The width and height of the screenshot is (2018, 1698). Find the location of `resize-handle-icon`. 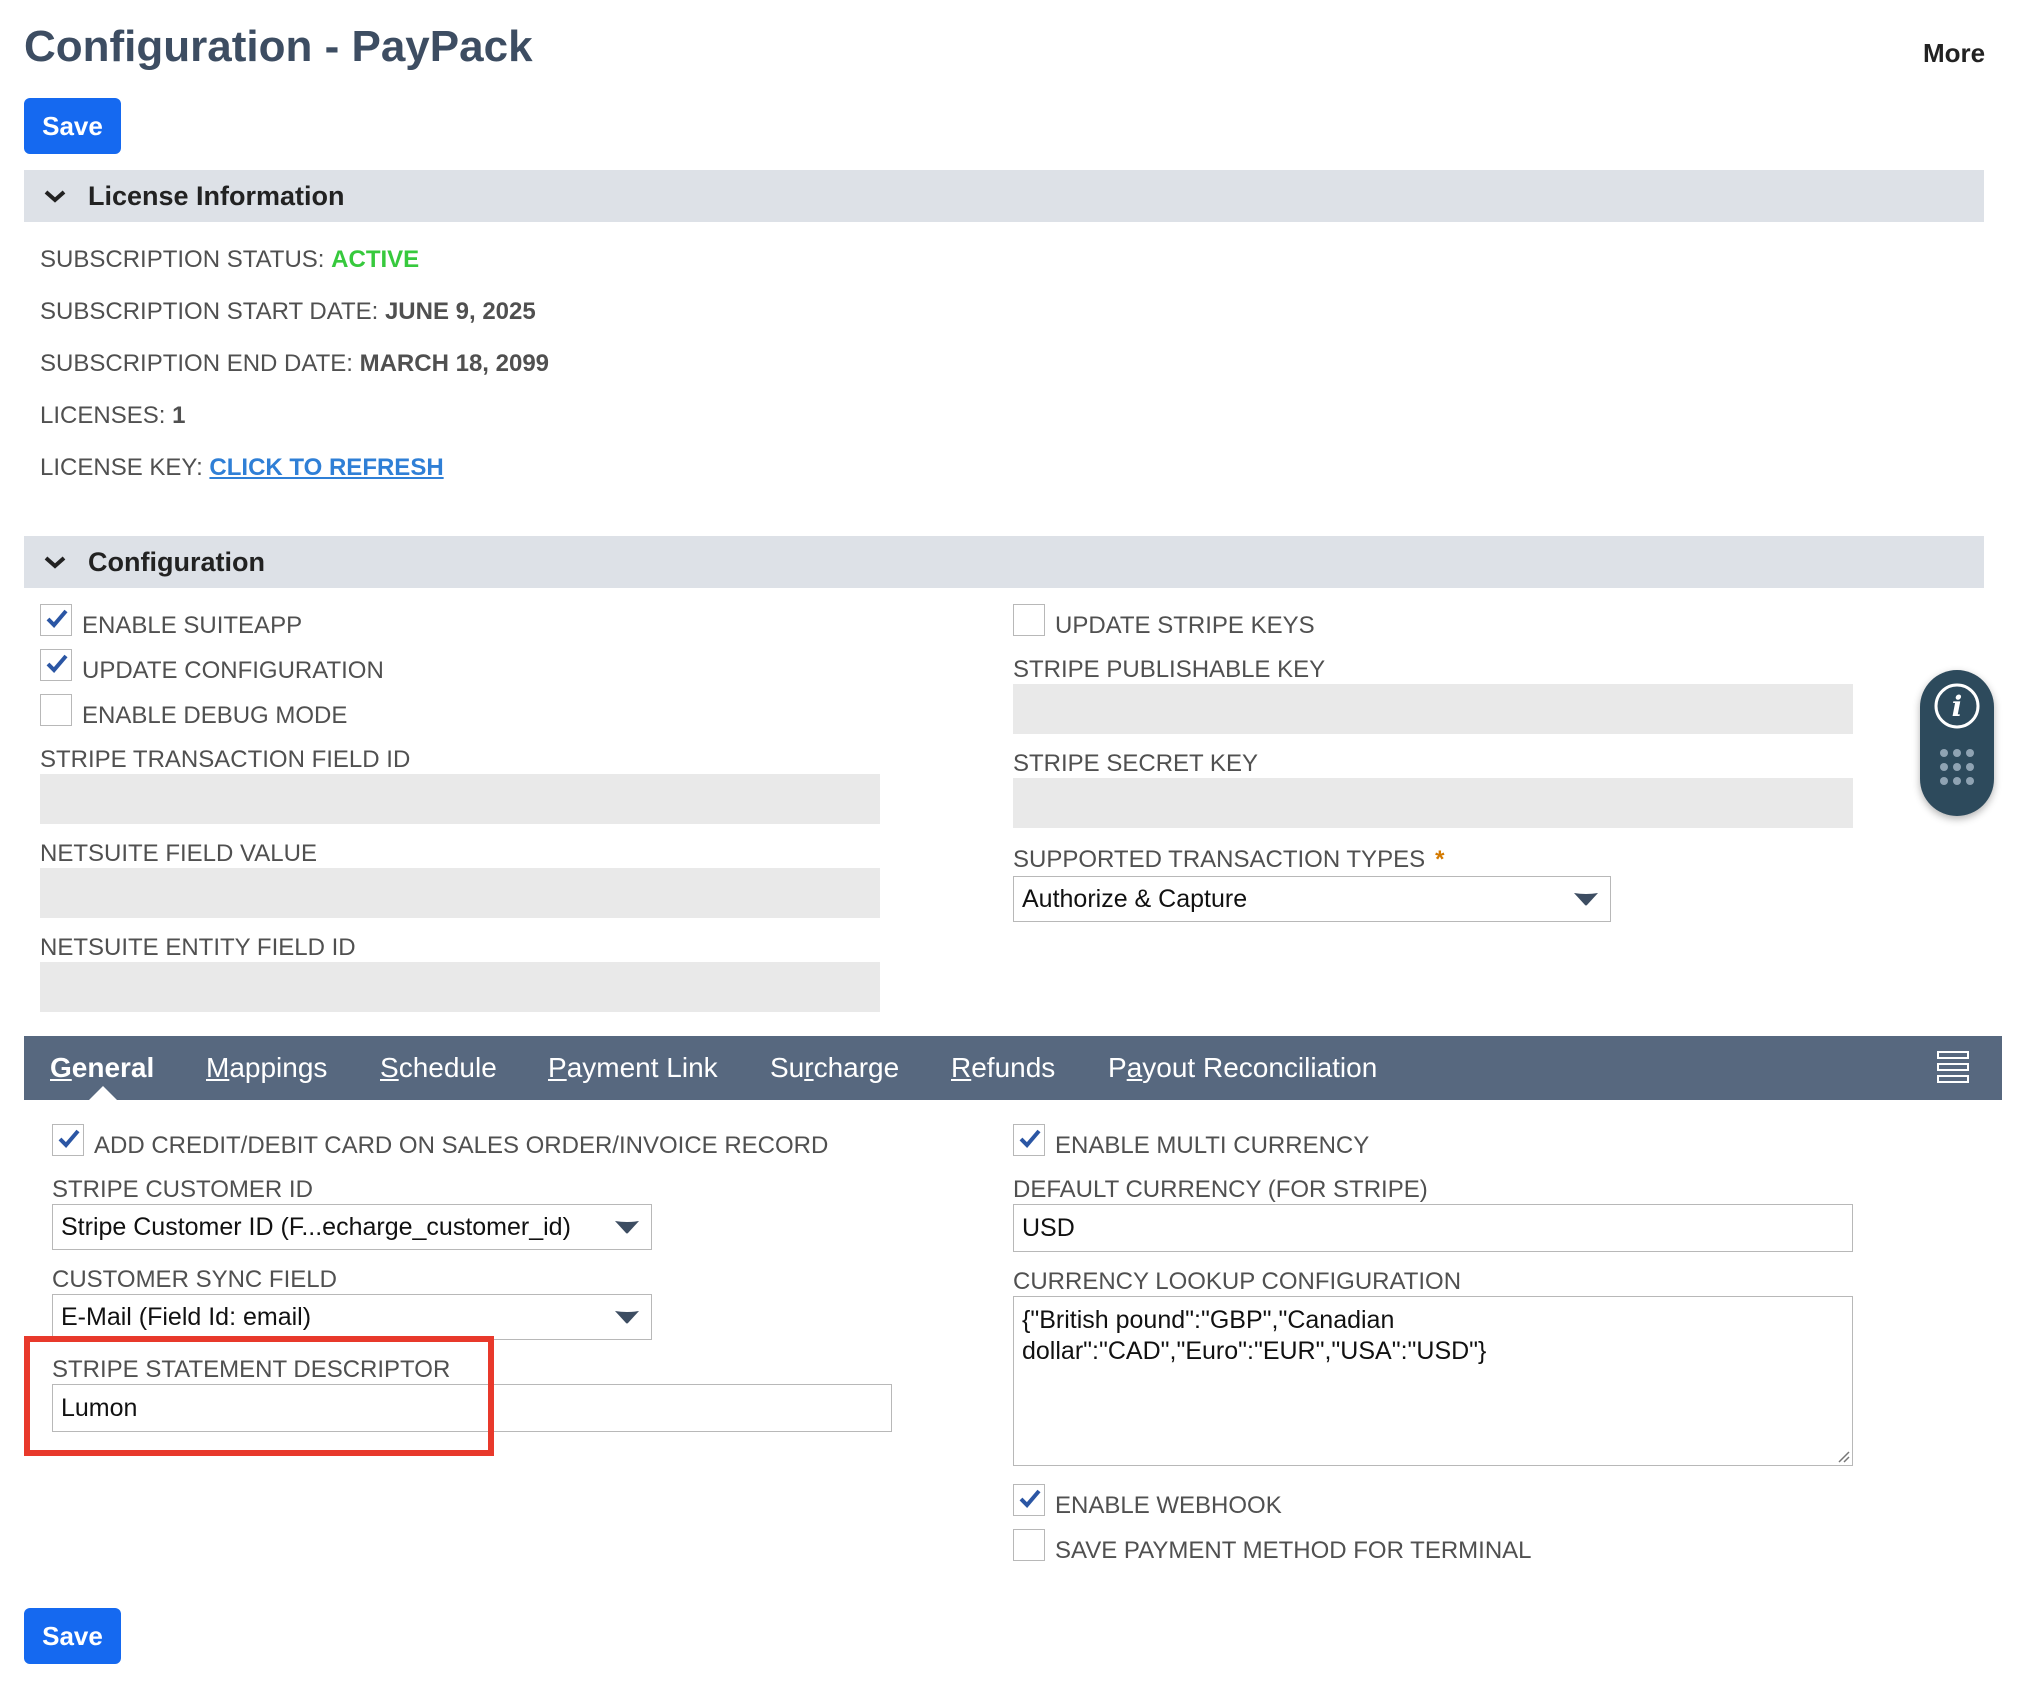

resize-handle-icon is located at coordinates (1843, 1456).